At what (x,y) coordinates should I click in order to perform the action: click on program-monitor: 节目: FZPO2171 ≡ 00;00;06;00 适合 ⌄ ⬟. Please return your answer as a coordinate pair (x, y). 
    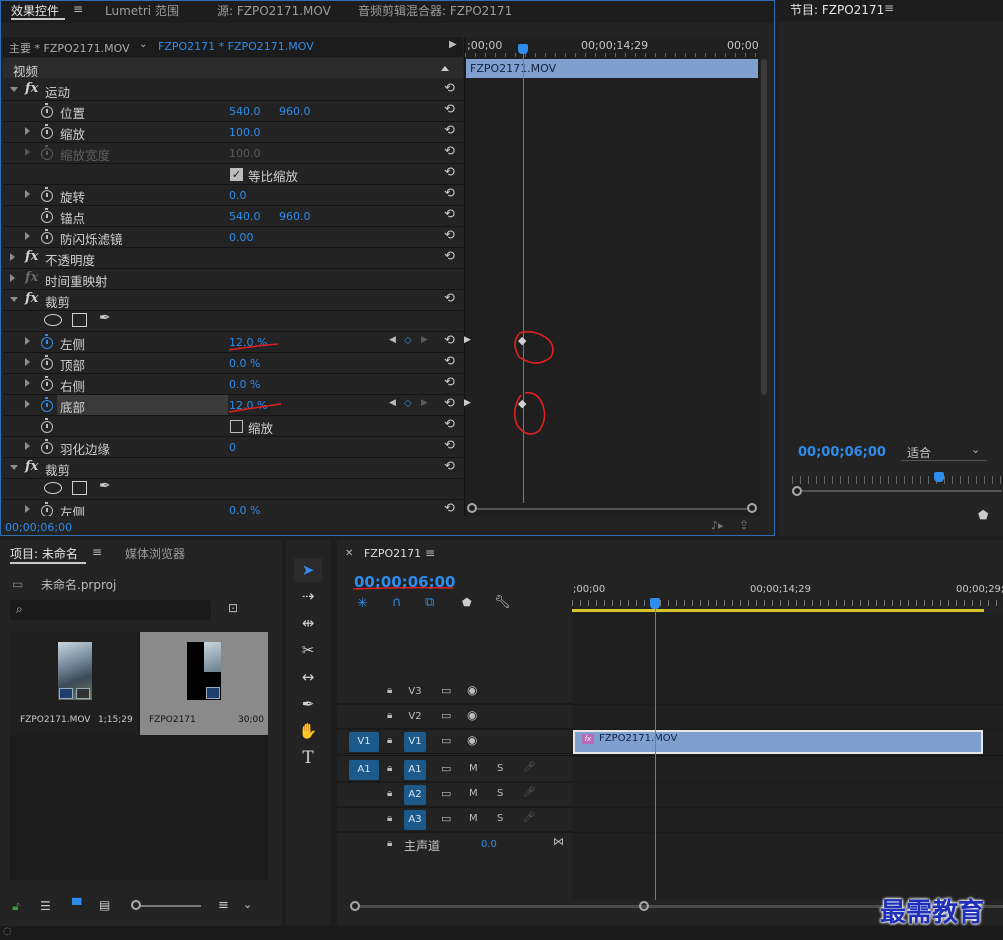
    Looking at the image, I should click on (890, 268).